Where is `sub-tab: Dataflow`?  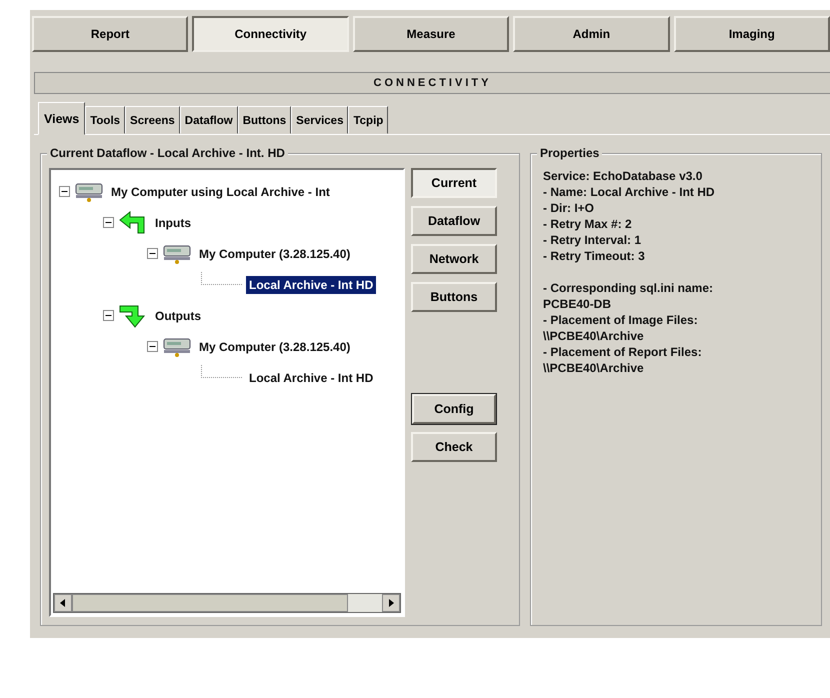
sub-tab: Dataflow is located at coordinates (209, 120).